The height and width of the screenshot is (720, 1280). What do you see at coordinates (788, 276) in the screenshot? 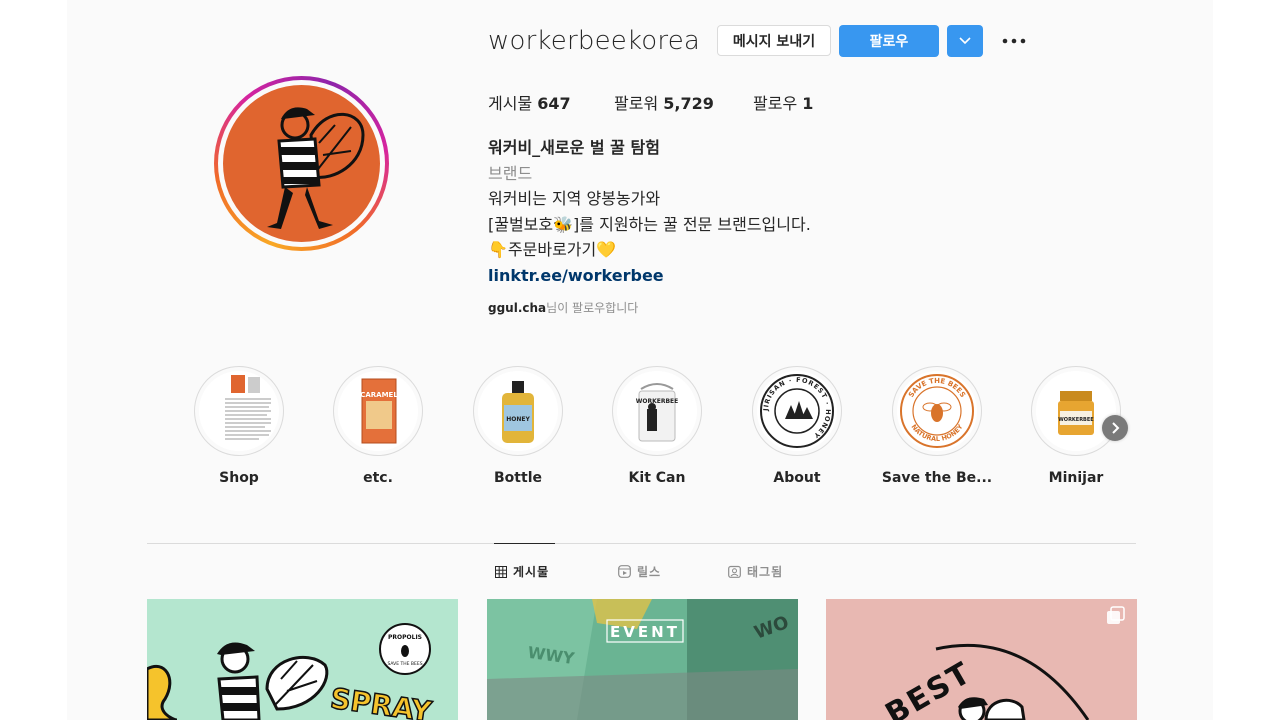
I see `bio-website-link: linktr.ee/workerbee` at bounding box center [788, 276].